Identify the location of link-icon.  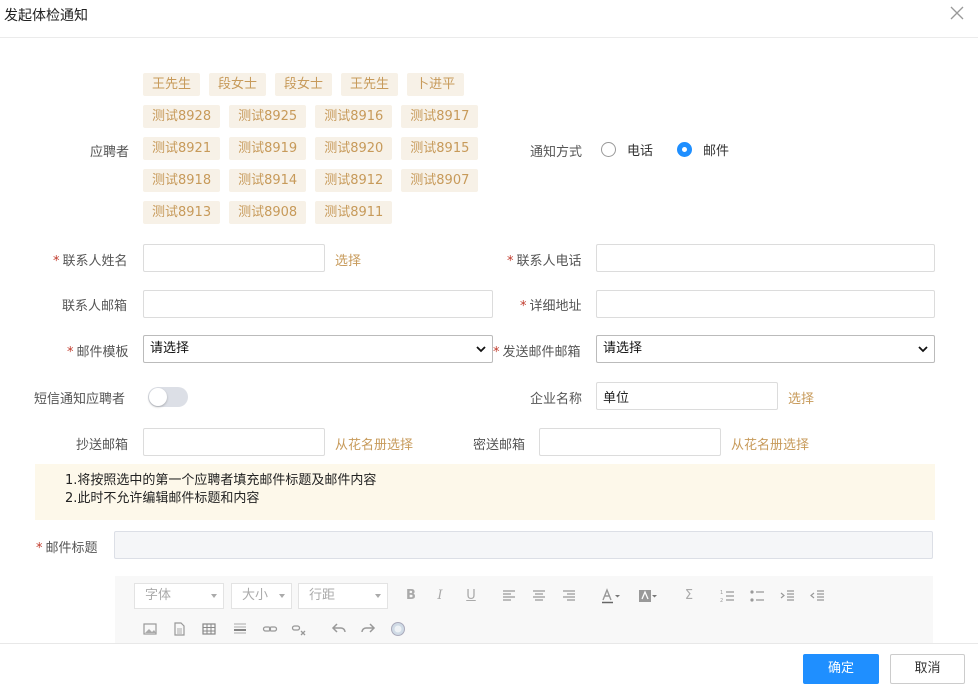
(270, 629).